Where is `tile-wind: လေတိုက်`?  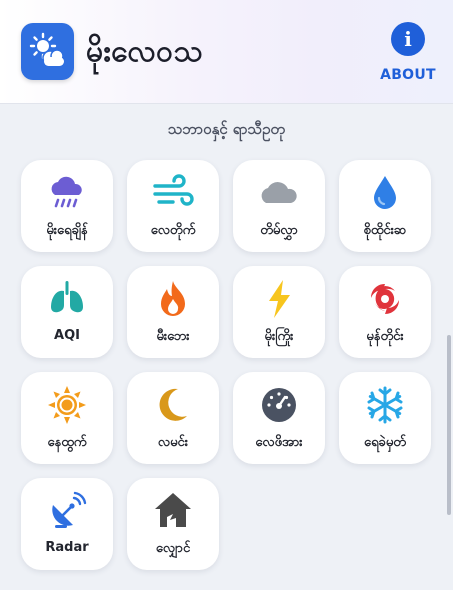 tile-wind: လေတိုက် is located at coordinates (173, 206).